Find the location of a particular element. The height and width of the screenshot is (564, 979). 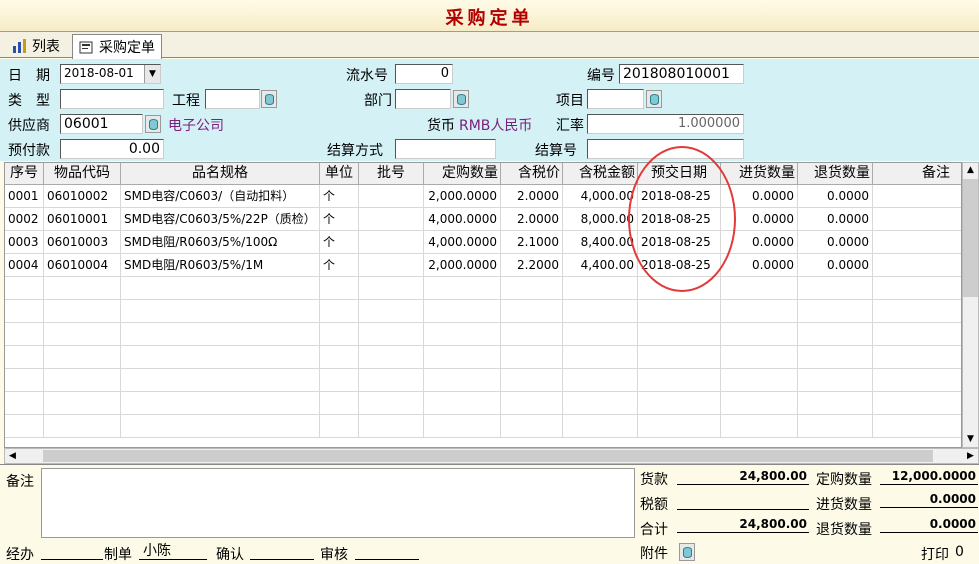

table-cell-amount: 4,000.00 is located at coordinates (600, 196).